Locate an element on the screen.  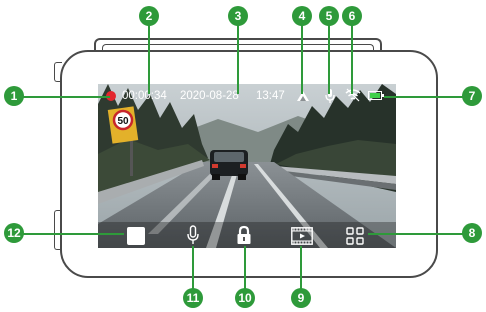
stop-icon is located at coordinates (136, 236).